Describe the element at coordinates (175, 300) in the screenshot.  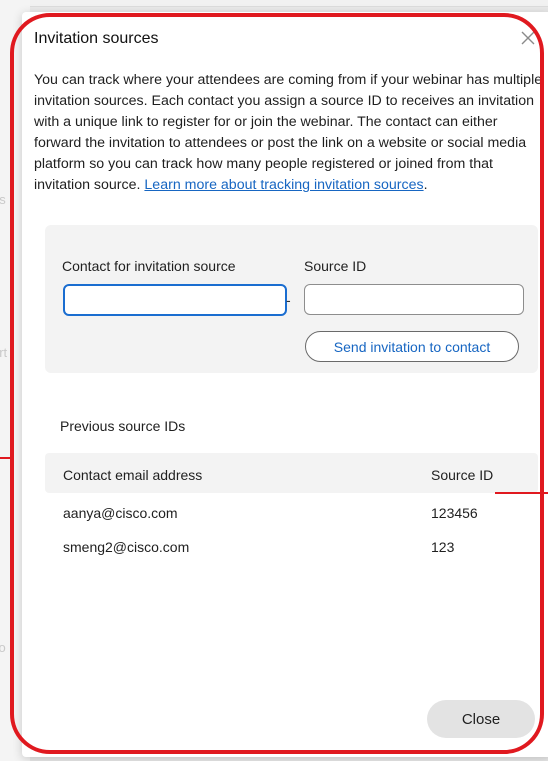
I see `contact-input` at that location.